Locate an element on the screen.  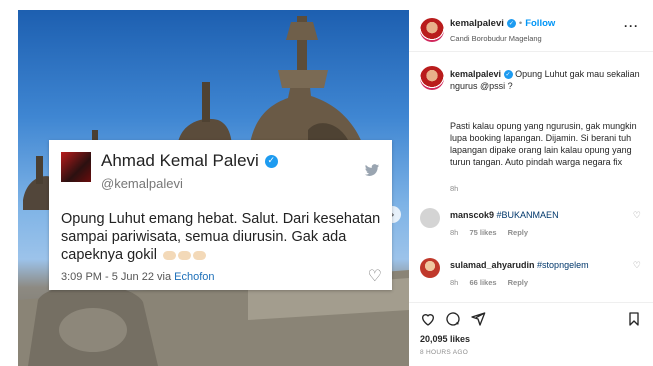
comment-text: manscok9 #BUKANMAEN is located at coordinates (504, 215).